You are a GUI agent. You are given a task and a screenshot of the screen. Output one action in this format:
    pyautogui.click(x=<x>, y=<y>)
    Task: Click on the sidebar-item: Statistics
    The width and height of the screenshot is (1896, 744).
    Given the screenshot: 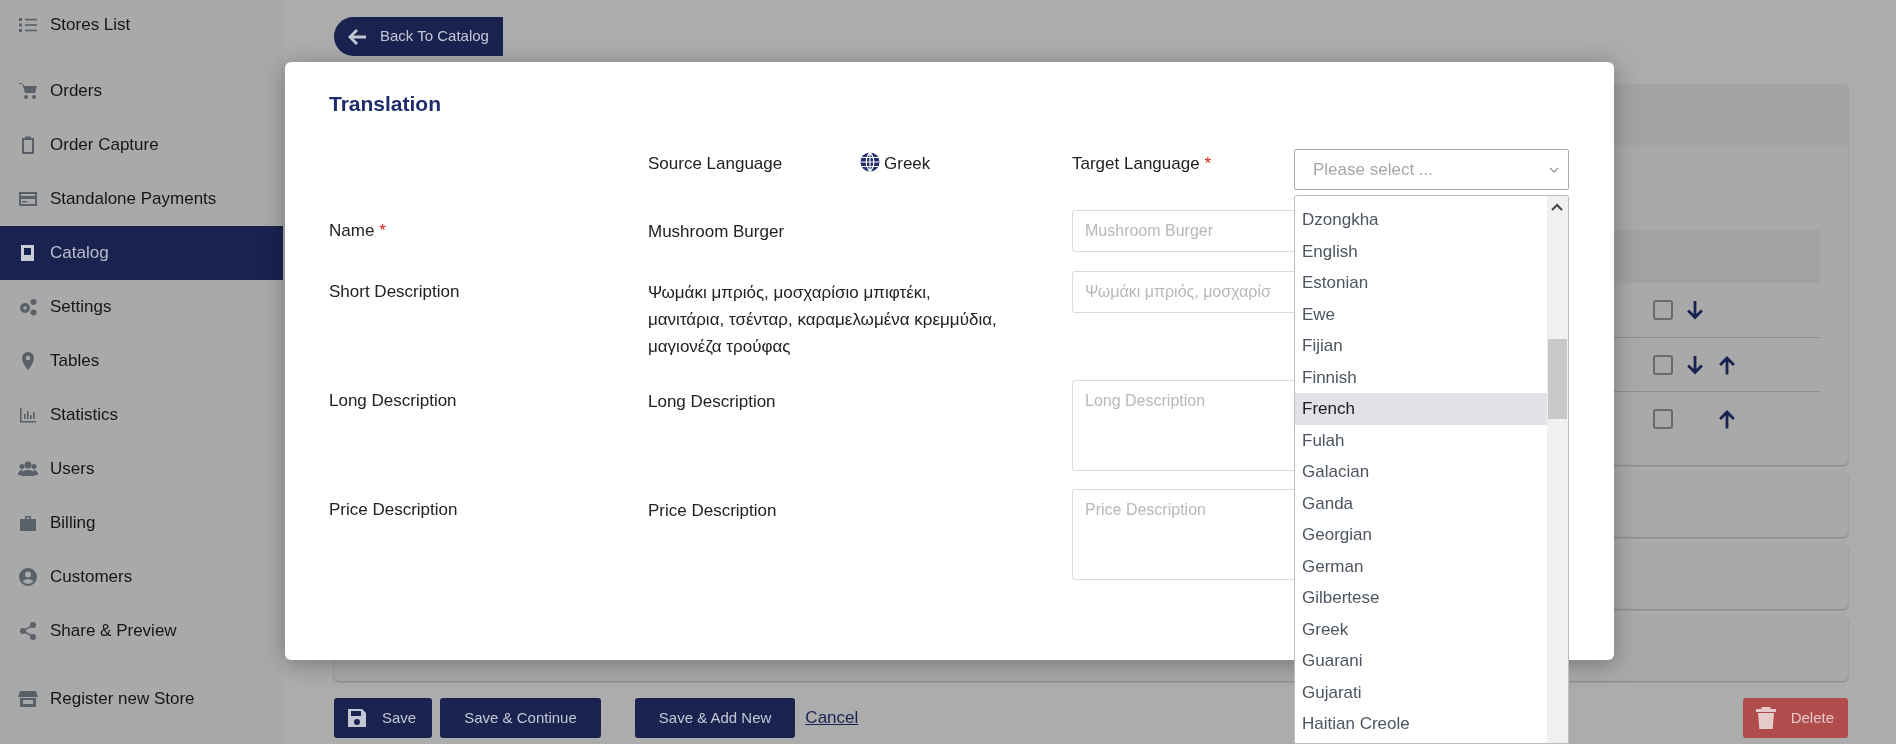 What is the action you would take?
    pyautogui.click(x=141, y=415)
    